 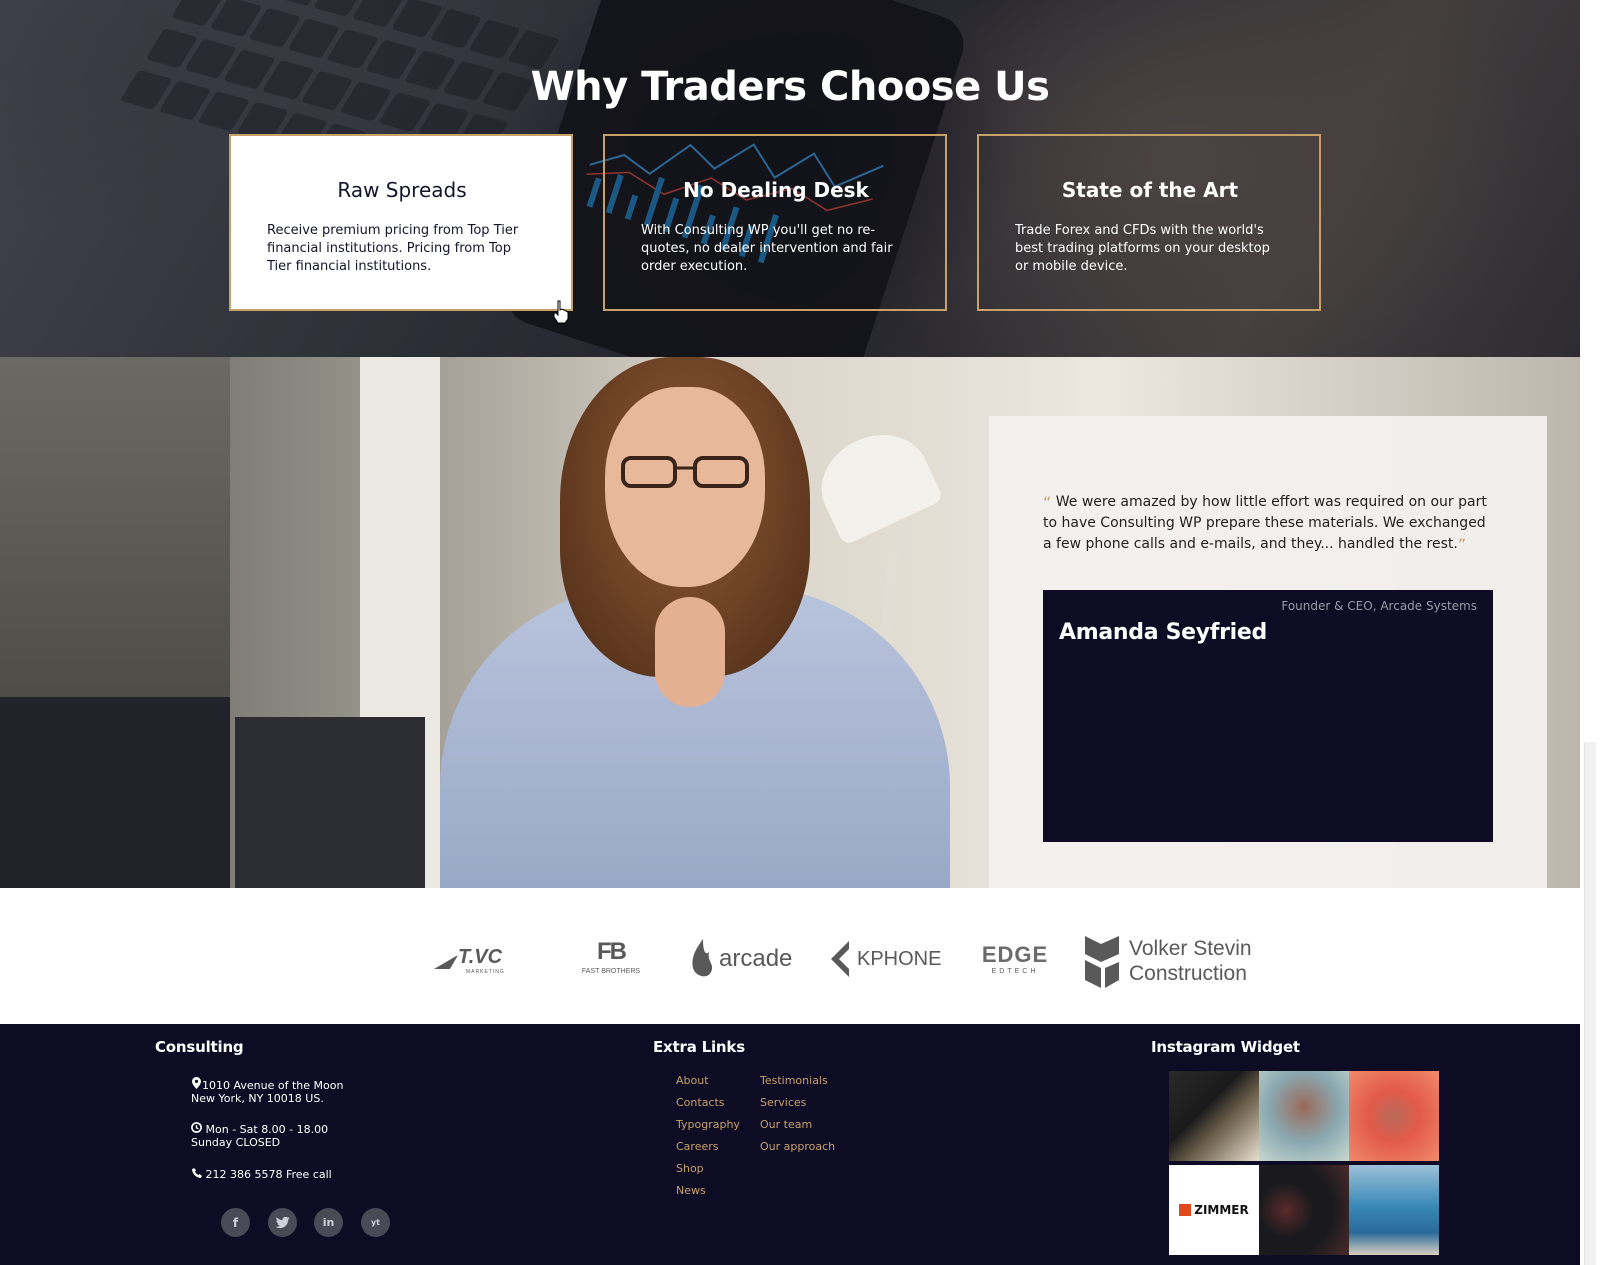 I want to click on phone-icon, so click(x=196, y=1174).